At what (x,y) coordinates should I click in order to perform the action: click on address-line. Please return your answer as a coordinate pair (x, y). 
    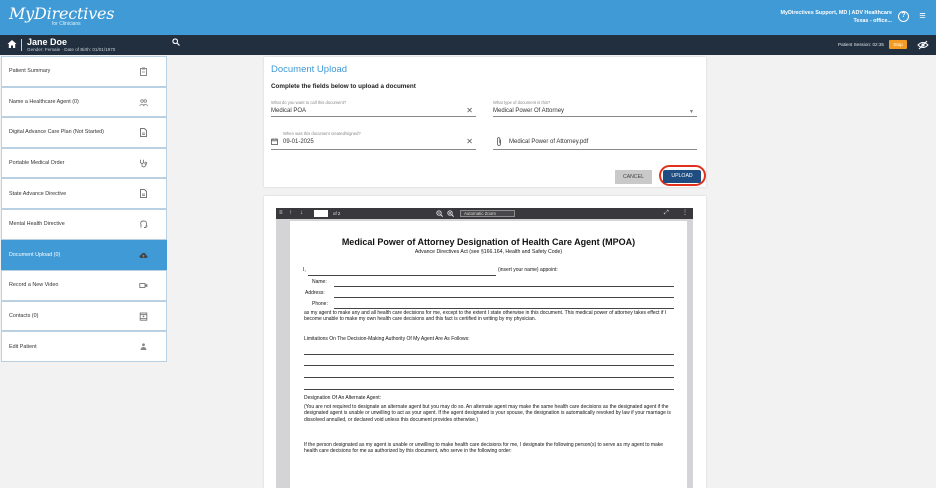
    Looking at the image, I should click on (504, 297).